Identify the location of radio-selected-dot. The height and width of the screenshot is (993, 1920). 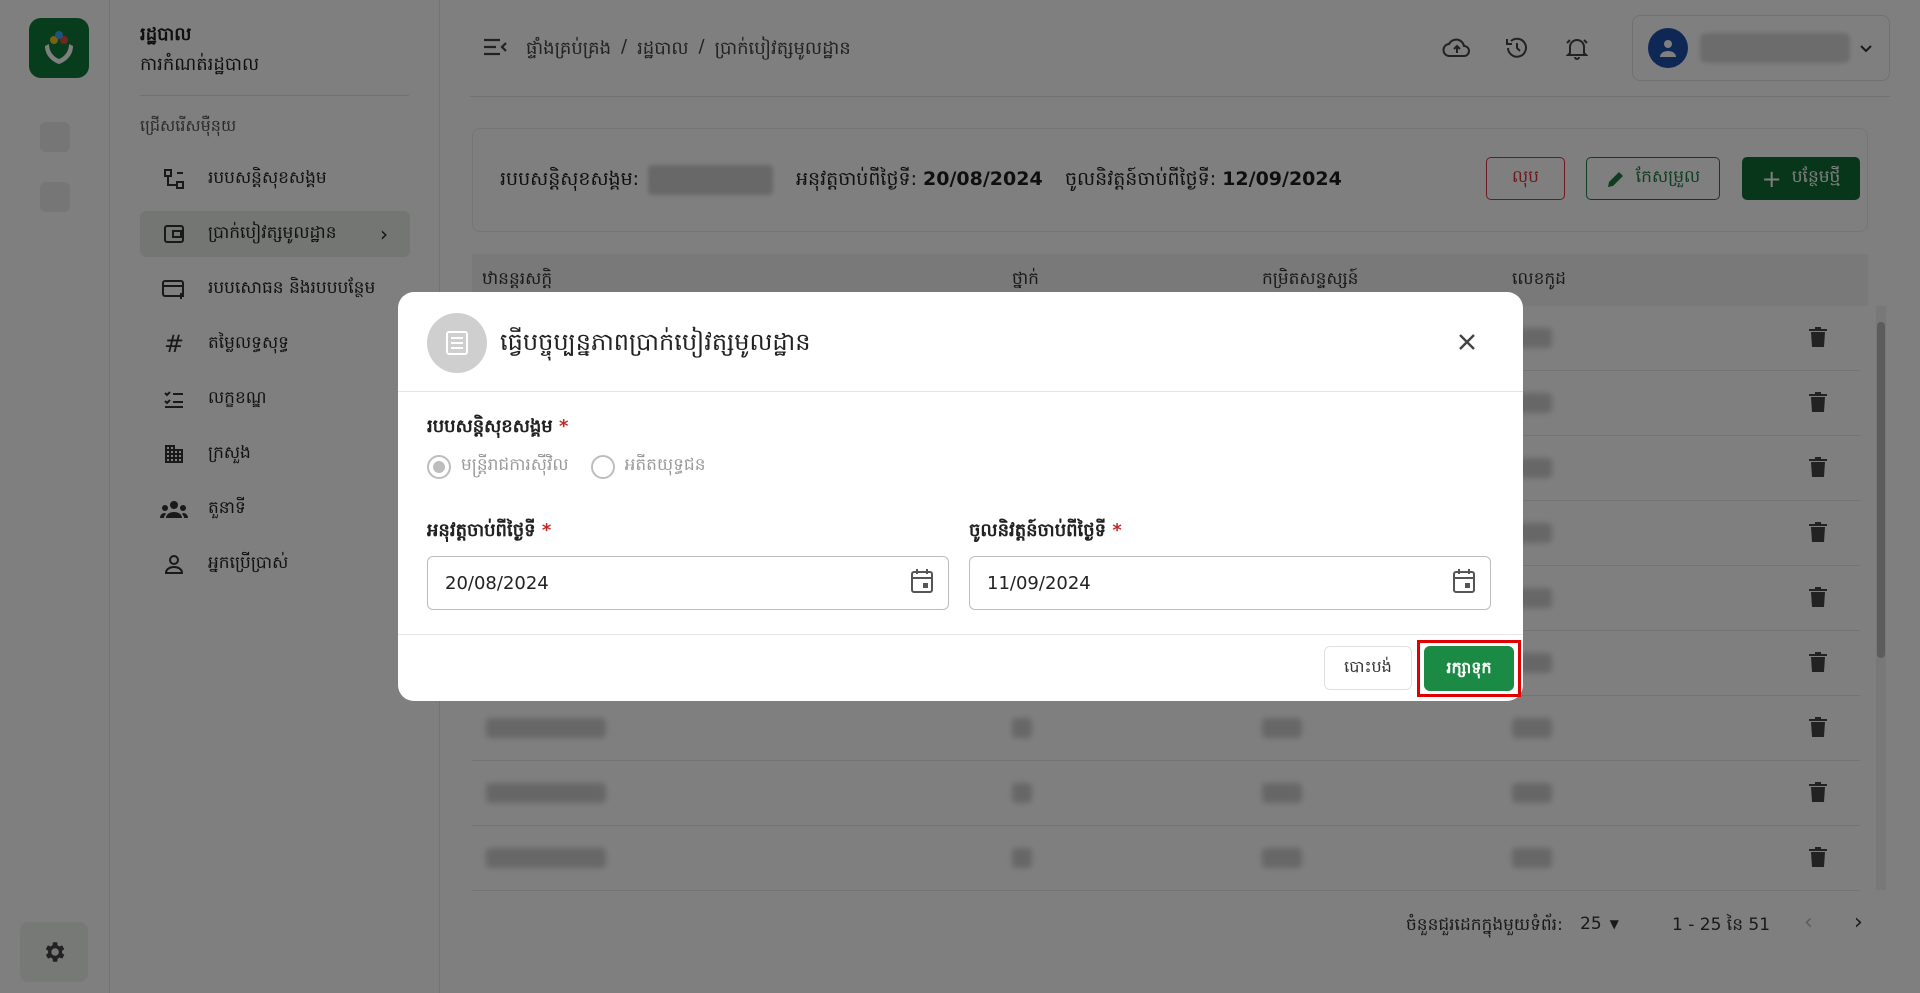
(439, 466).